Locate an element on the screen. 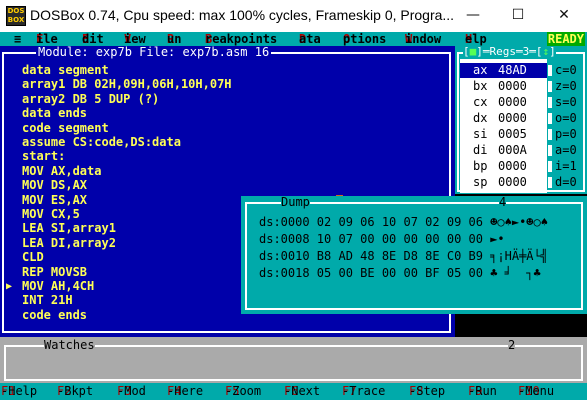  code-line: array2 DB 5 DUP (?) is located at coordinates (90, 99).